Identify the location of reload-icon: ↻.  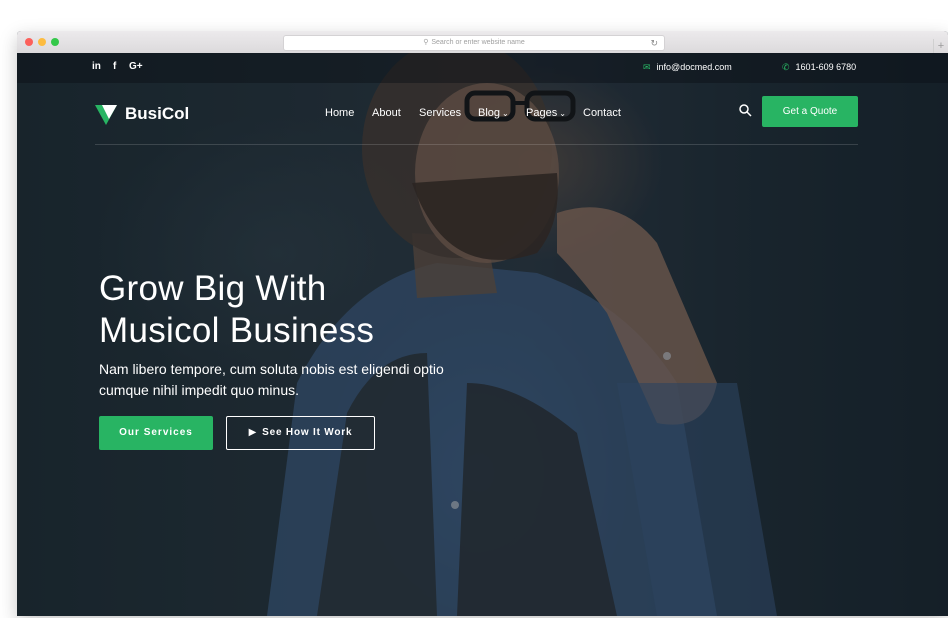
(654, 43).